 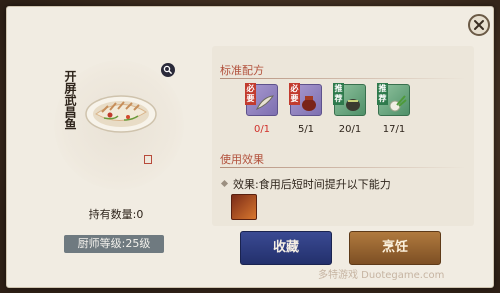 I want to click on chef-level-badge: 厨师等级:25级, so click(x=114, y=244).